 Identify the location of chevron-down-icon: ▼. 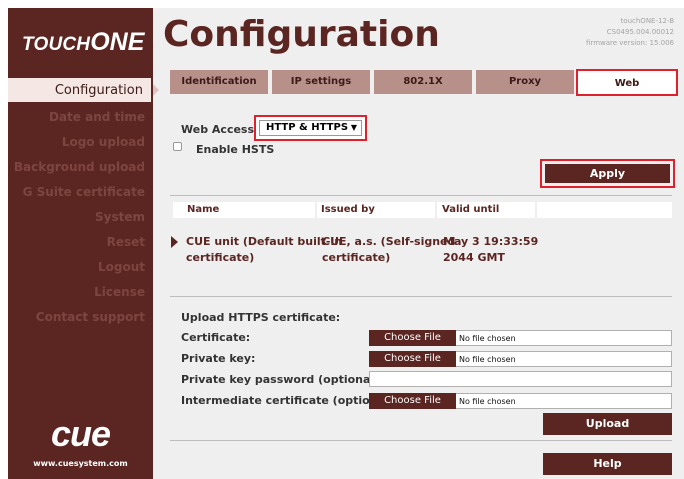
(353, 127).